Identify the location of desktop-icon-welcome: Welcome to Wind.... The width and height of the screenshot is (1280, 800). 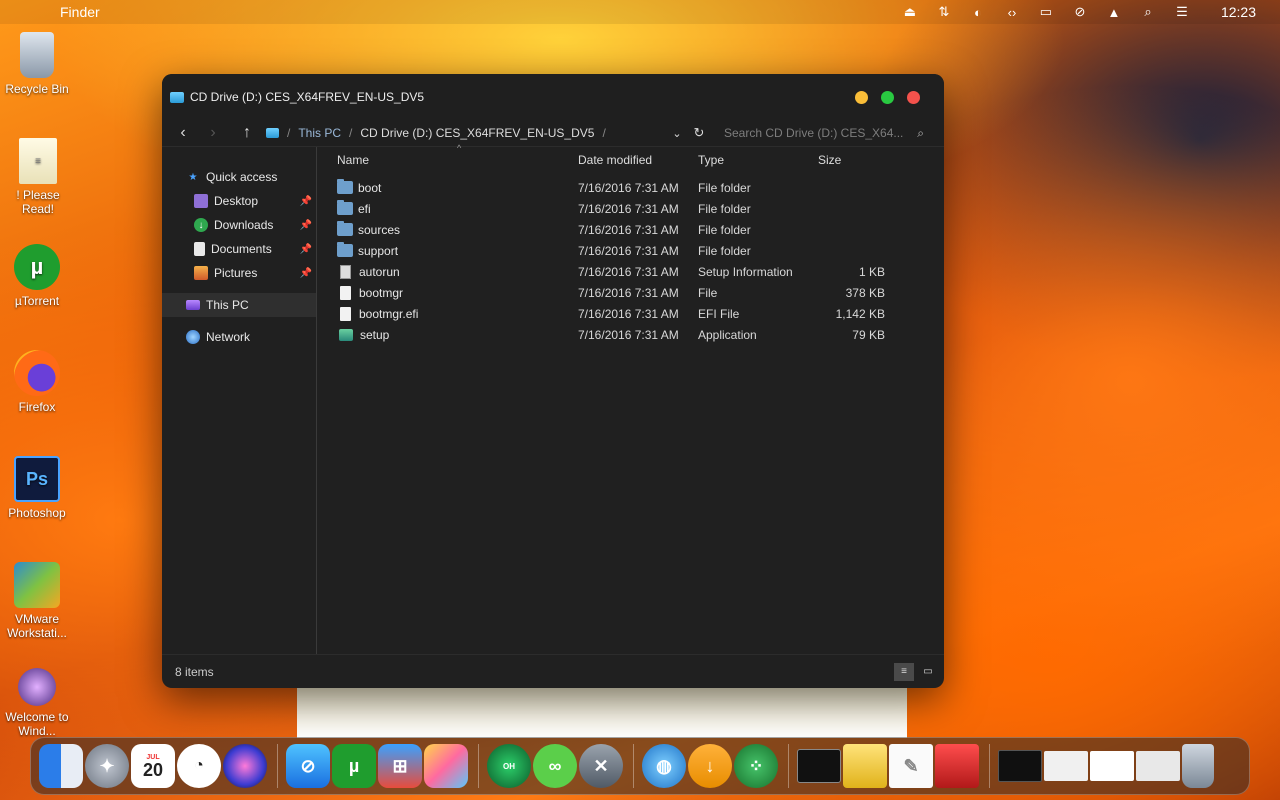
(37, 703).